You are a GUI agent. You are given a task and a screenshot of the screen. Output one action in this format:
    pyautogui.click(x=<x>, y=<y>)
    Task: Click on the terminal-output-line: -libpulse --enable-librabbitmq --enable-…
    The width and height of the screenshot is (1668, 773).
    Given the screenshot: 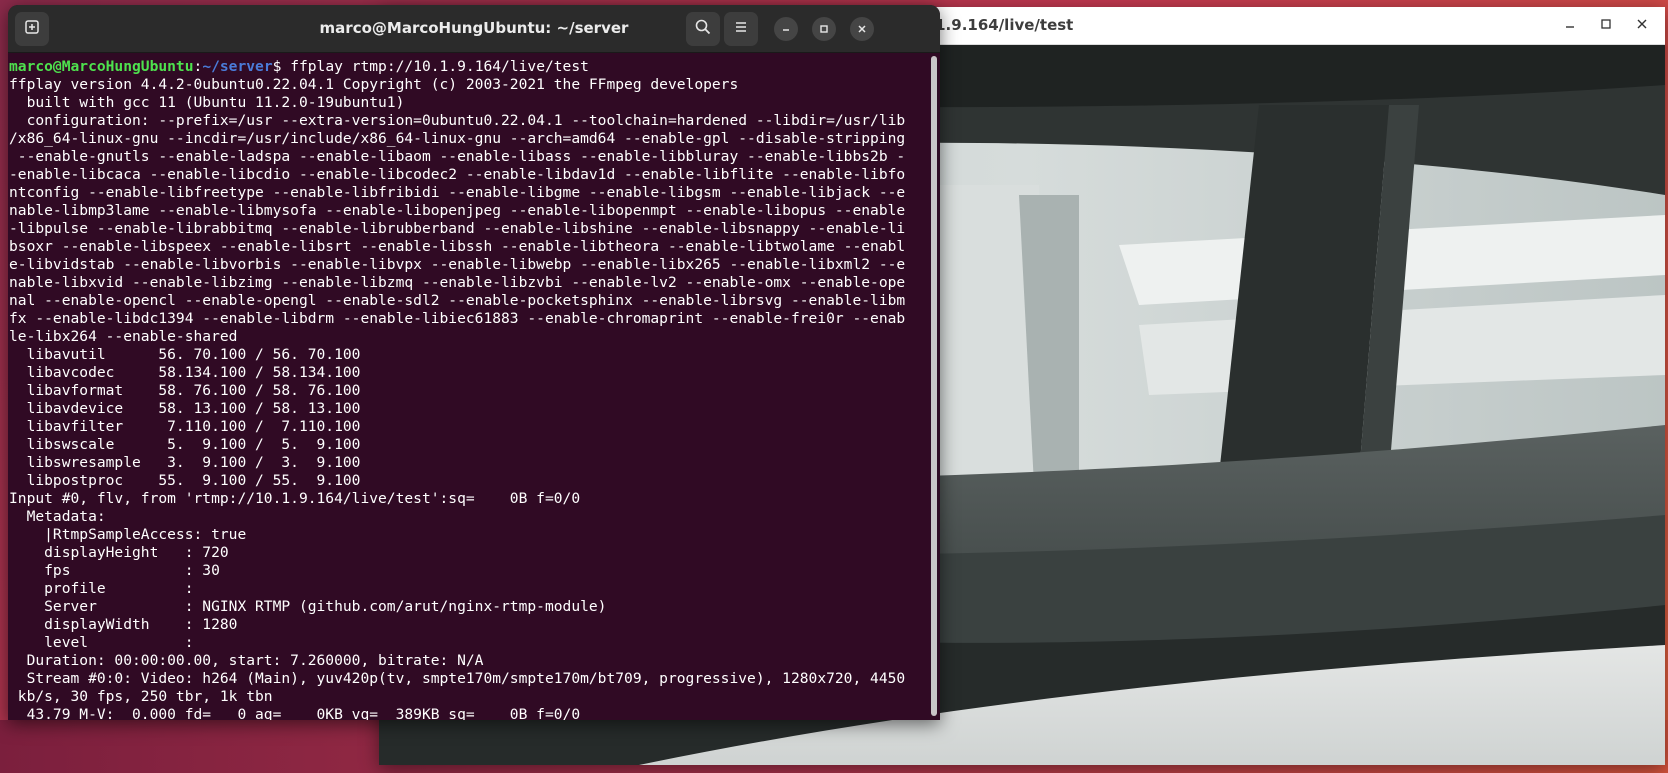 What is the action you would take?
    pyautogui.click(x=457, y=228)
    